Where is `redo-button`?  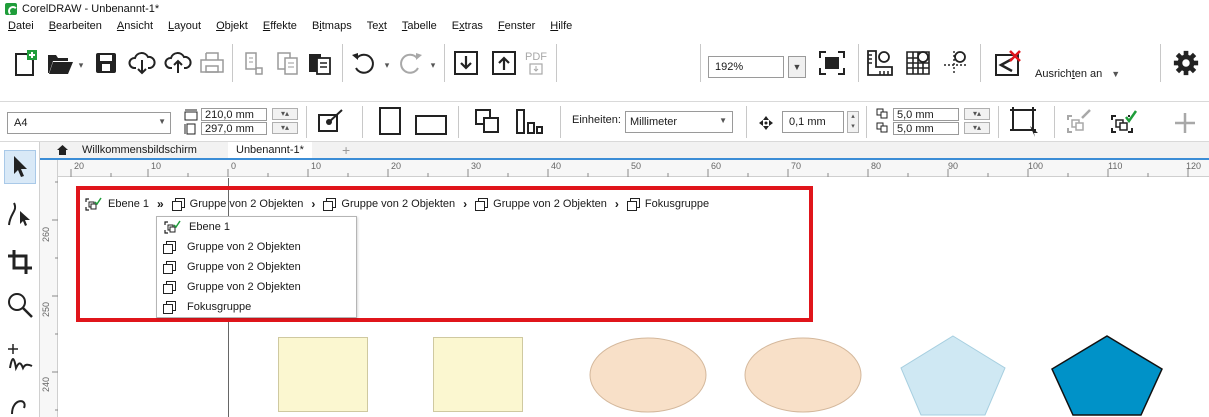
redo-button is located at coordinates (410, 63).